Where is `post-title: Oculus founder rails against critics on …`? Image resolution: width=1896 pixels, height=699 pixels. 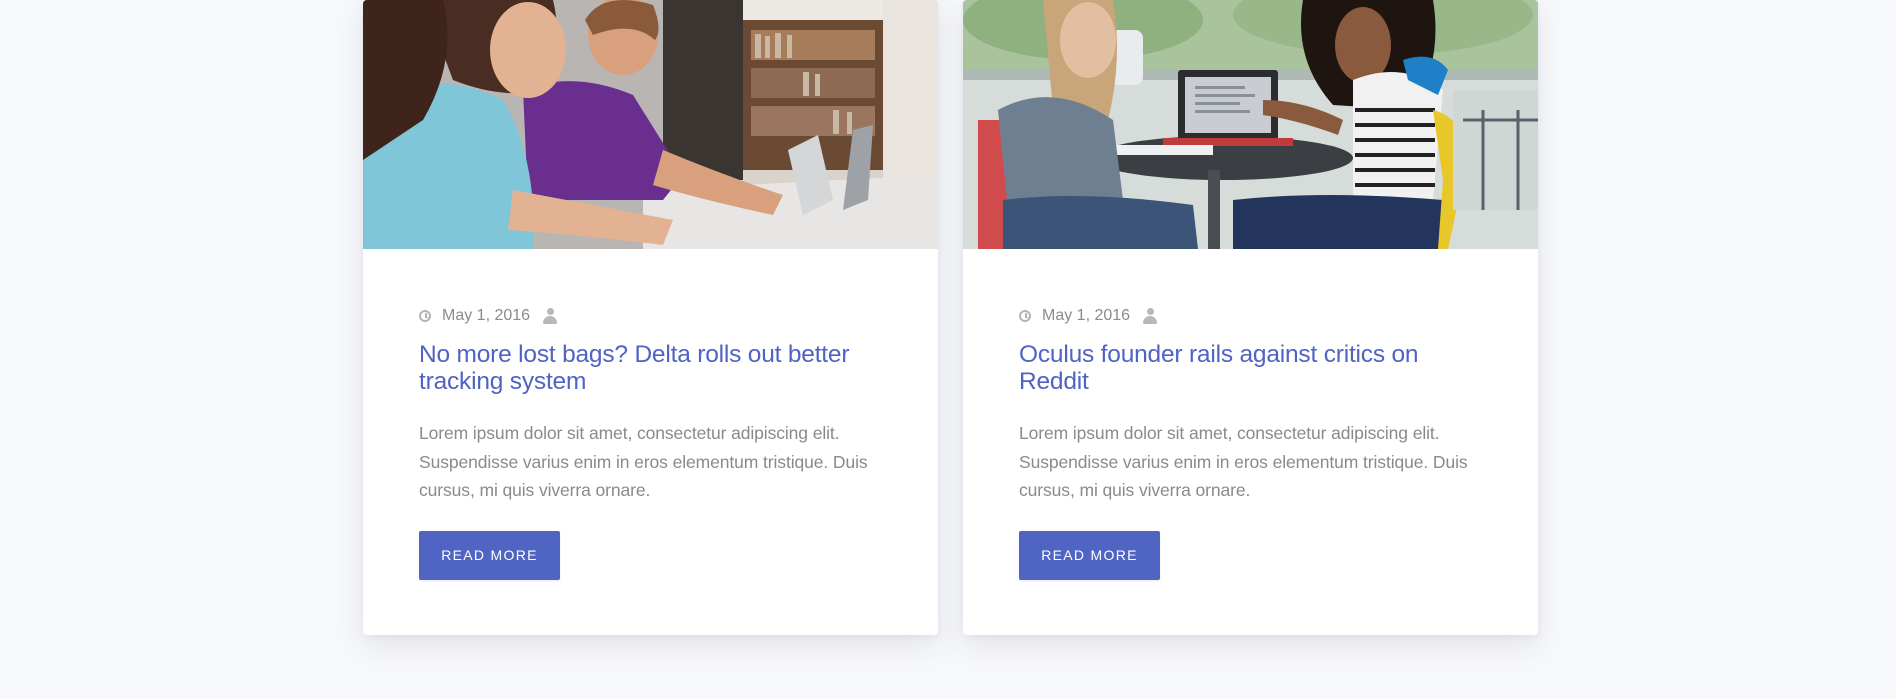 post-title: Oculus founder rails against critics on … is located at coordinates (1250, 368).